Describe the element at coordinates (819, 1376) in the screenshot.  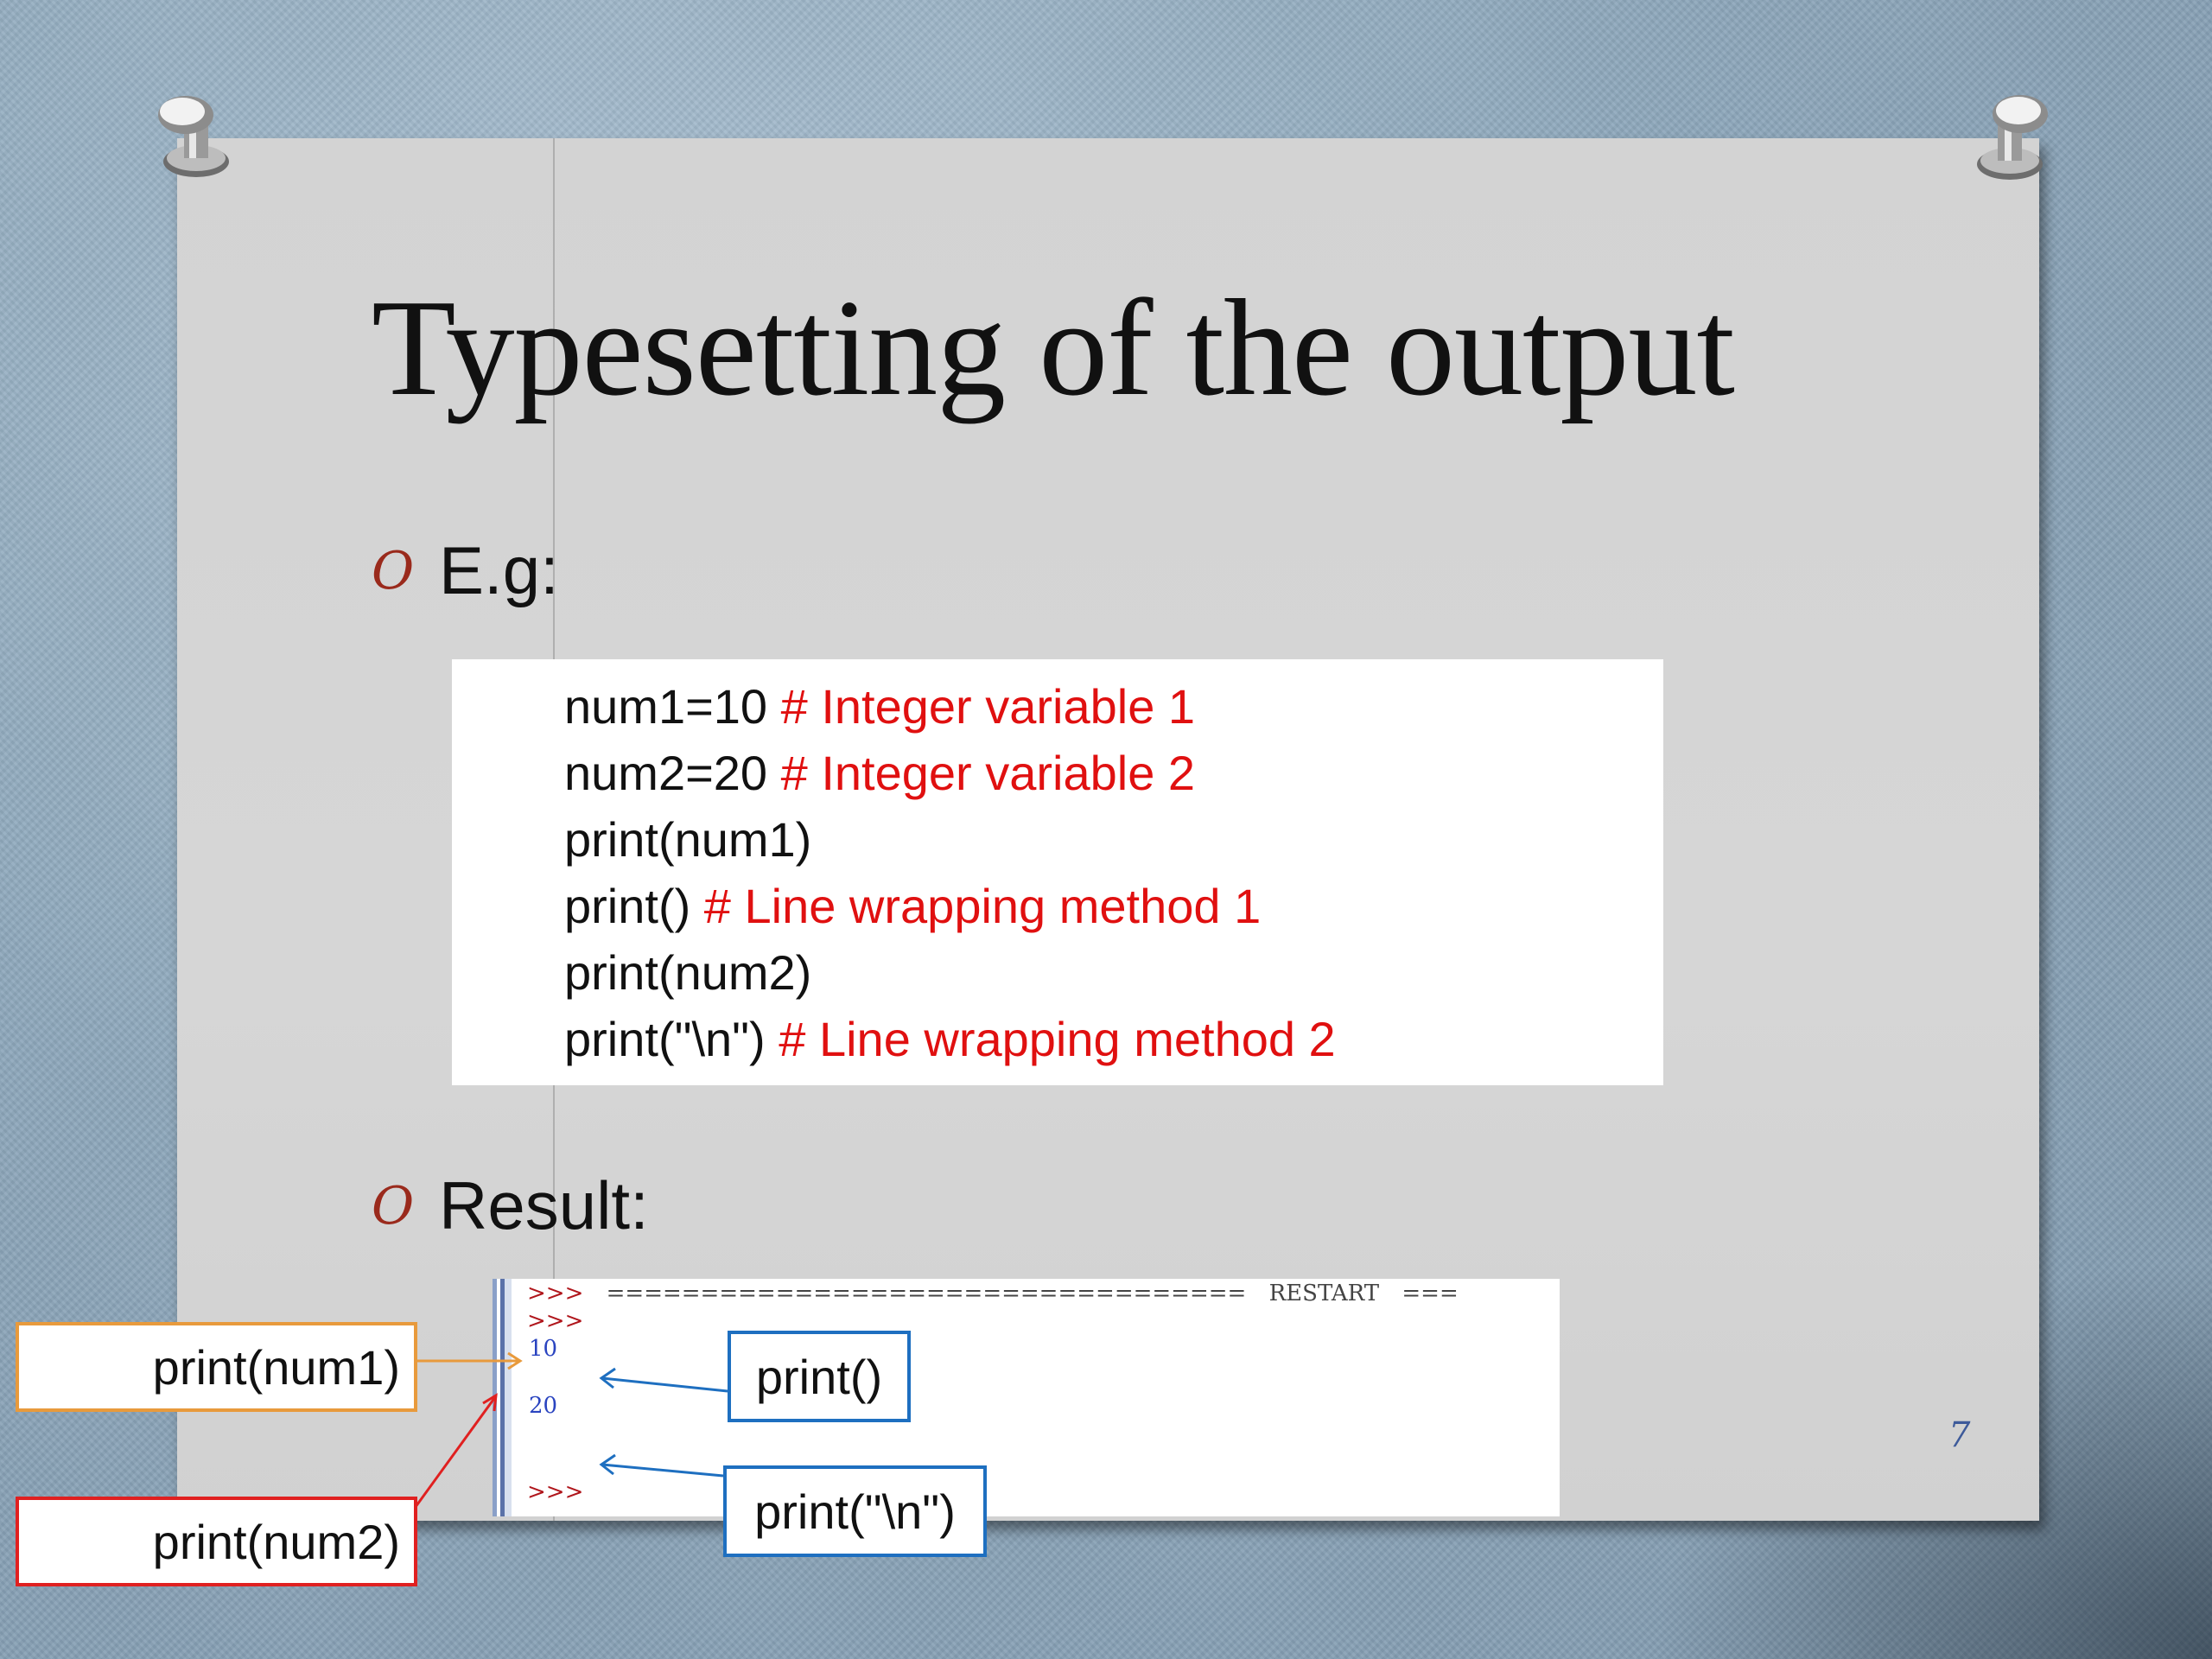
I see `callout-print-empty: print()` at that location.